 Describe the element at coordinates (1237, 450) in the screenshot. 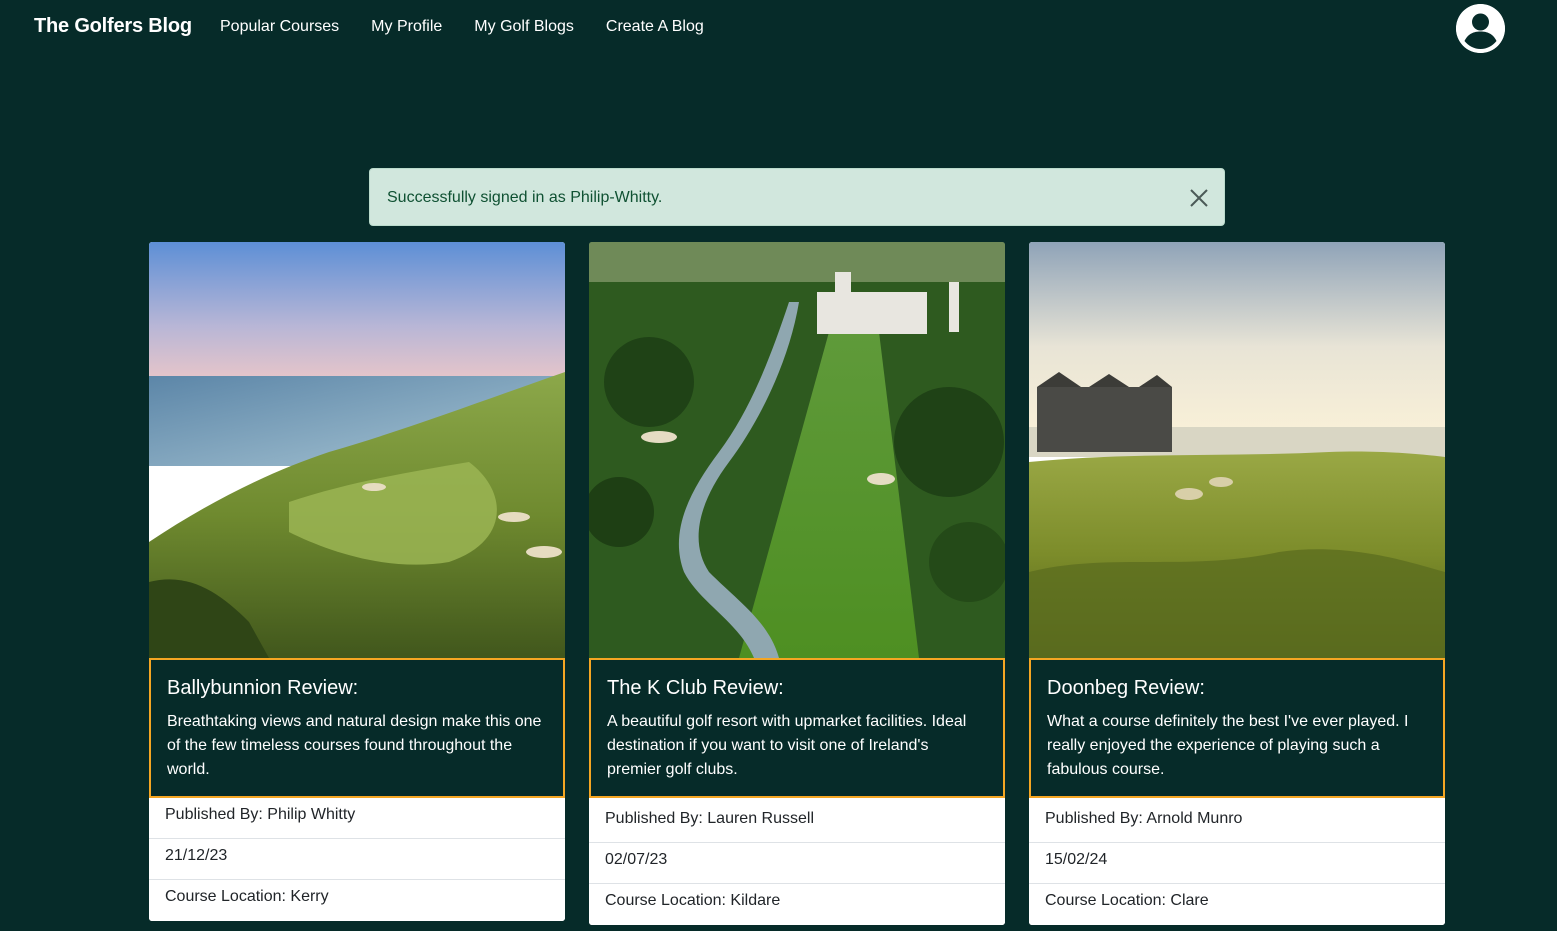

I see `course-image-doonbeg` at that location.